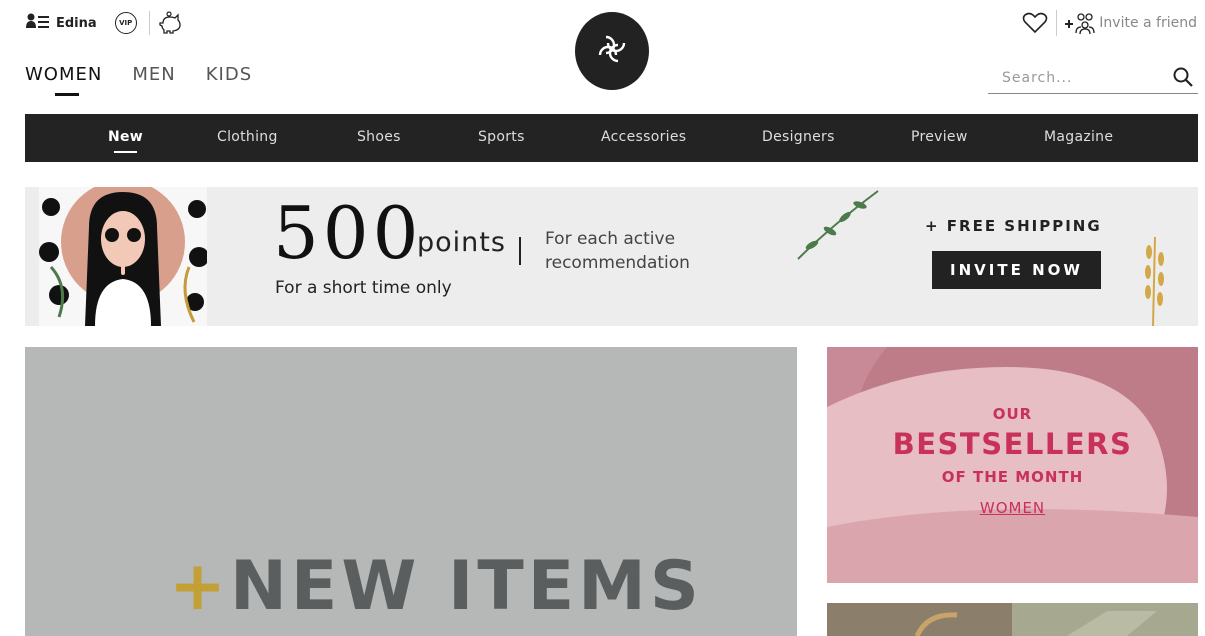 The image size is (1205, 636). I want to click on nav-shoes: Shoes, so click(379, 137).